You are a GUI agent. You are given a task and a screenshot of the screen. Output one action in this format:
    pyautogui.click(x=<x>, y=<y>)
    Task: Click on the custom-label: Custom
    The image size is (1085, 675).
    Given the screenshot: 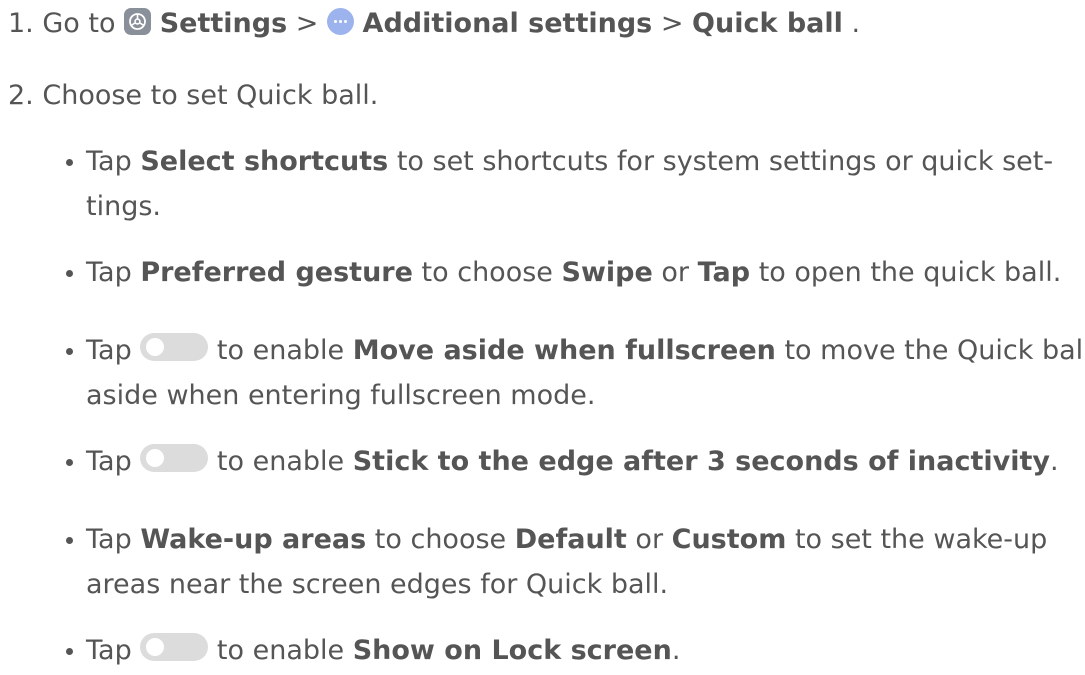 What is the action you would take?
    pyautogui.click(x=729, y=539)
    